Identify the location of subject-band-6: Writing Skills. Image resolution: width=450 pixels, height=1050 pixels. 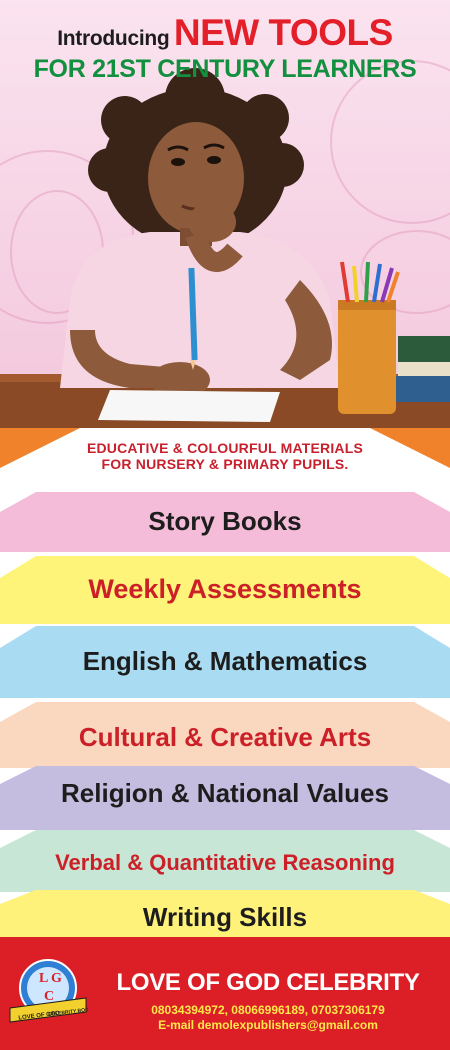
(225, 915).